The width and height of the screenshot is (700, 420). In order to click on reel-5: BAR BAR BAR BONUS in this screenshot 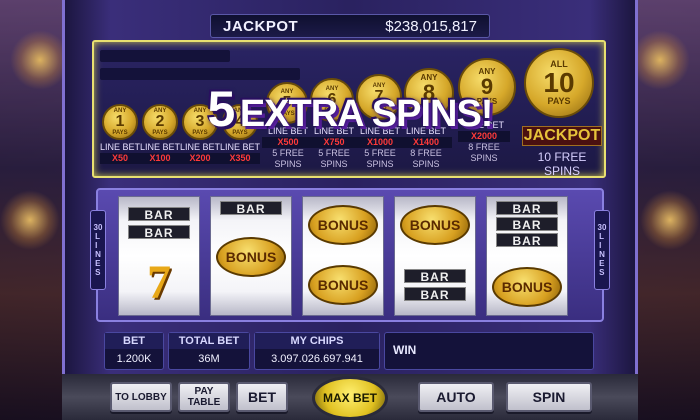, I will do `click(527, 256)`.